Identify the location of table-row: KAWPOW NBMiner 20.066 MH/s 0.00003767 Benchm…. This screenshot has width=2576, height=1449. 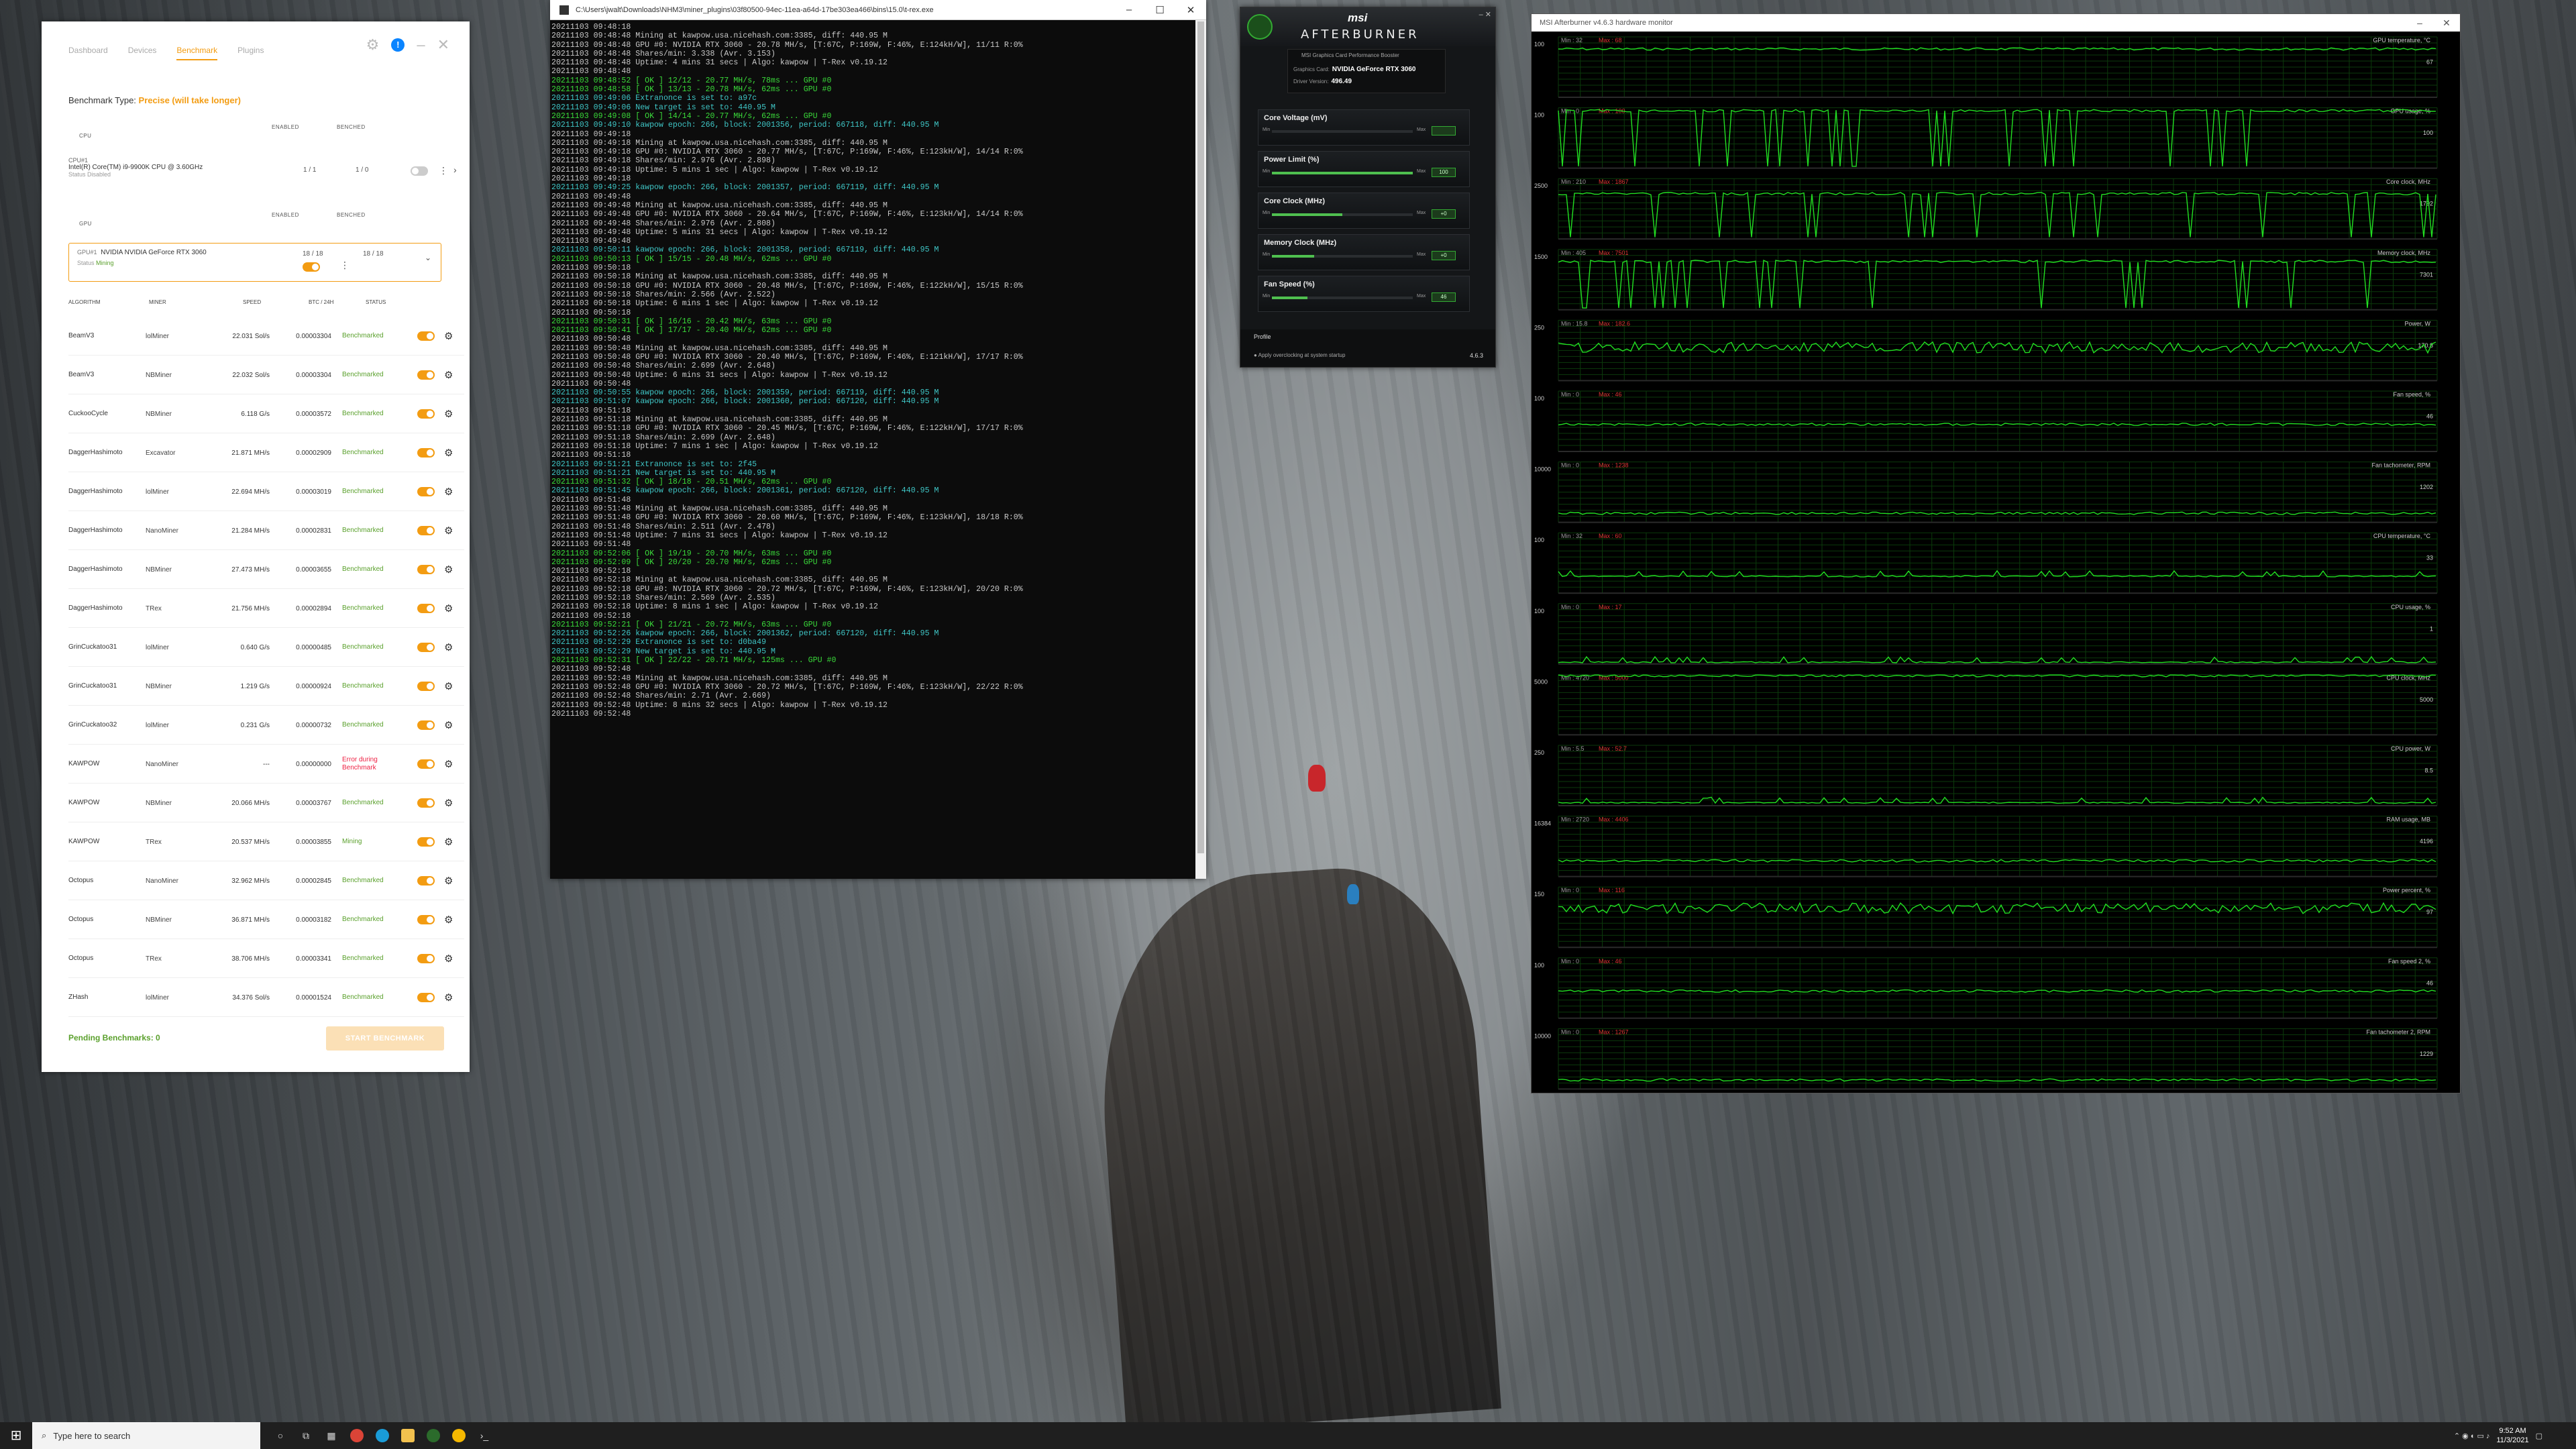
(266, 803).